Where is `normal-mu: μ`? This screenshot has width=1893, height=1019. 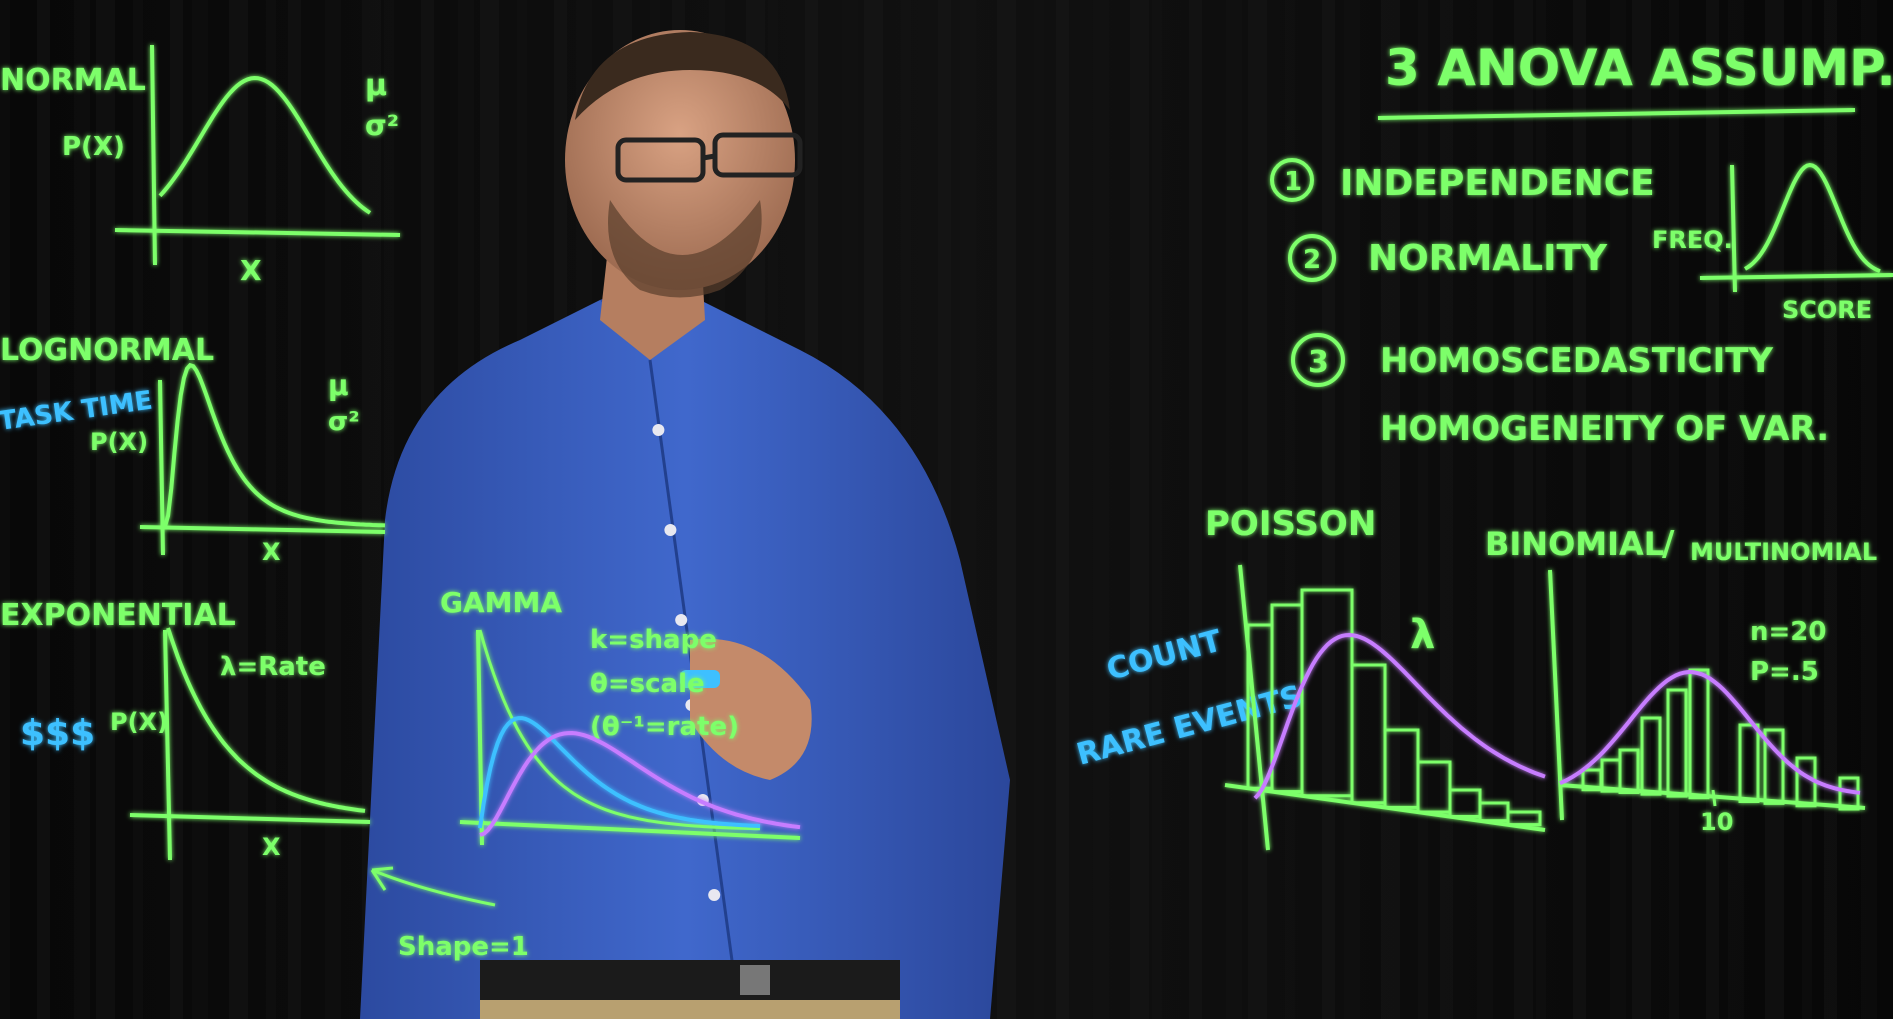 normal-mu: μ is located at coordinates (376, 85).